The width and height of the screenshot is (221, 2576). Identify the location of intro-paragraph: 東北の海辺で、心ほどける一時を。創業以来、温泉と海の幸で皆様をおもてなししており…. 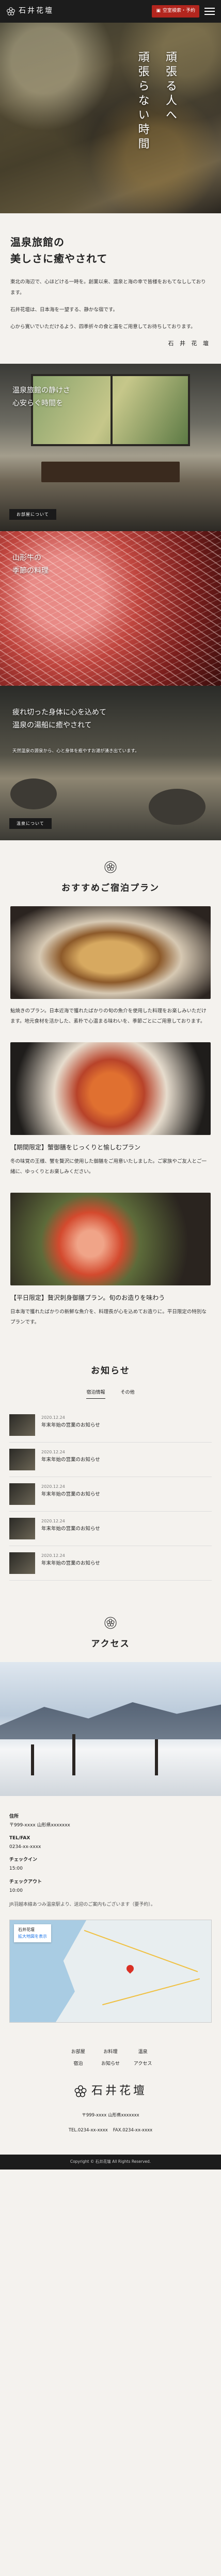
(108, 287).